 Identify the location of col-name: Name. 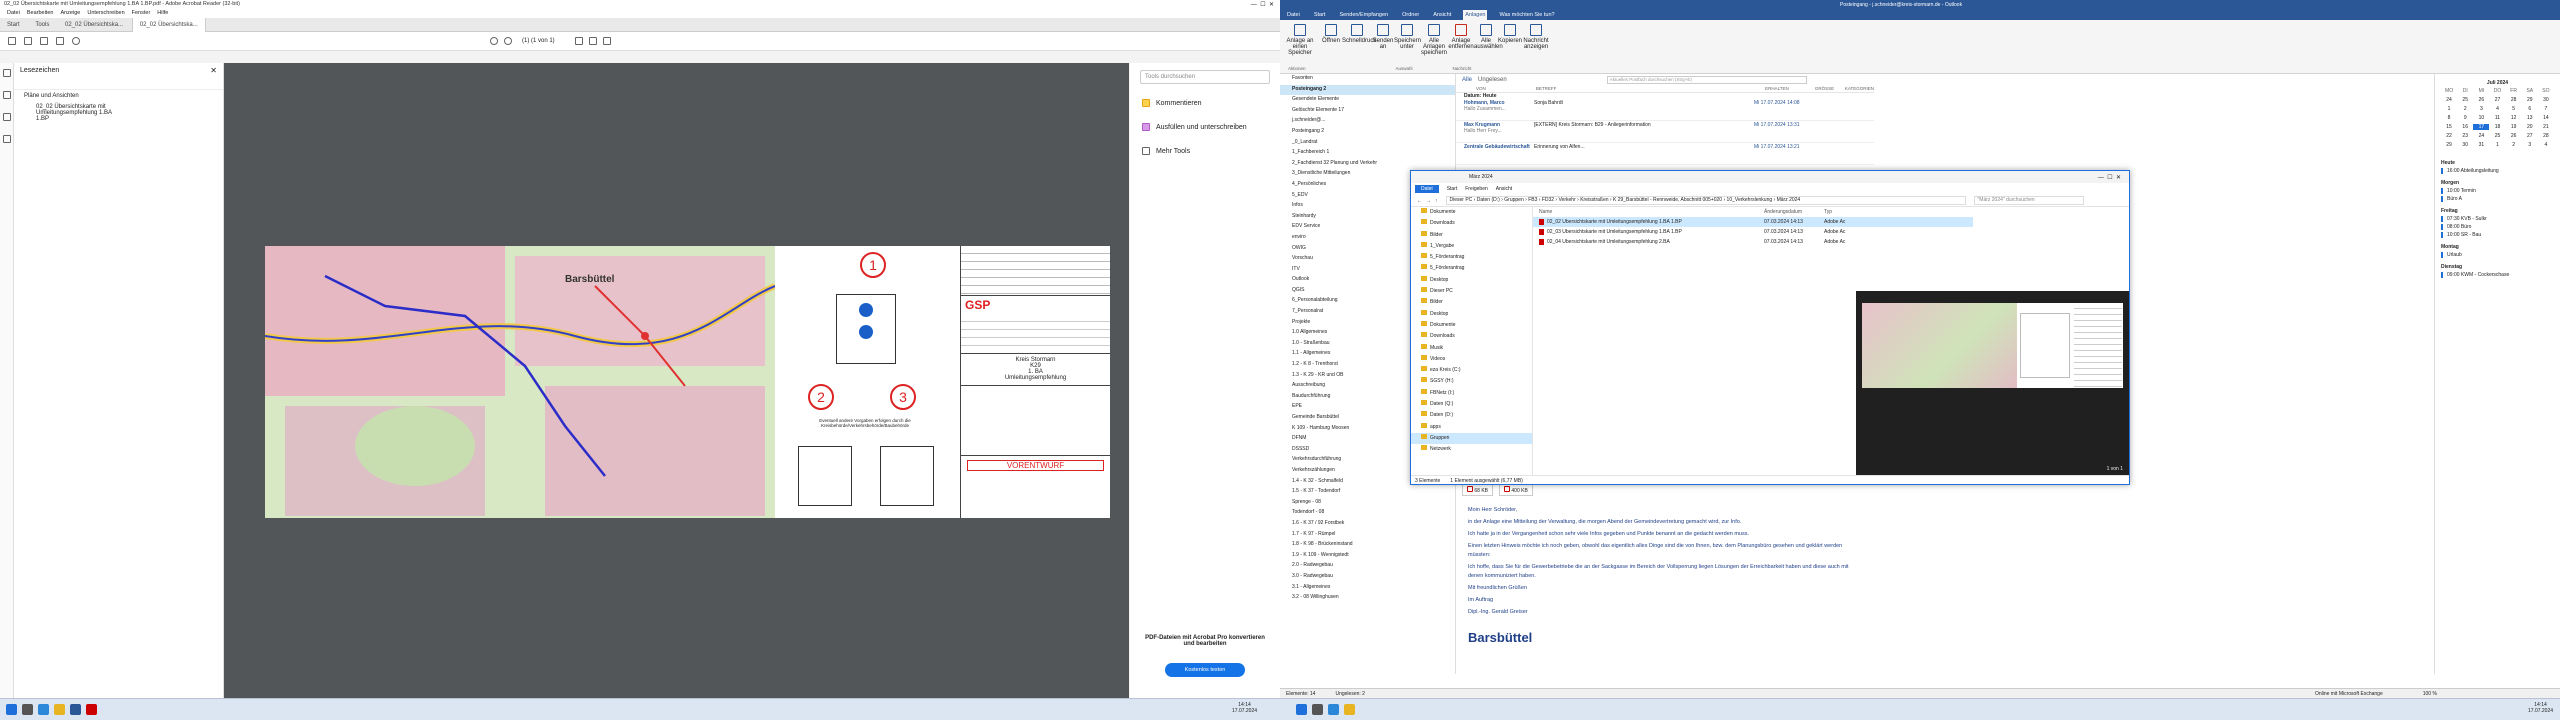
(1651, 212).